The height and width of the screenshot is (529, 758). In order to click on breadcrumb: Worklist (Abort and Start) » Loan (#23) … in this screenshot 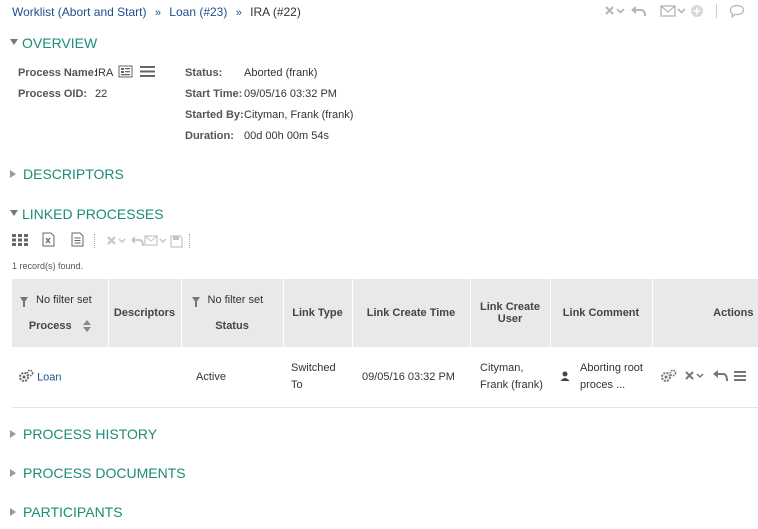, I will do `click(156, 12)`.